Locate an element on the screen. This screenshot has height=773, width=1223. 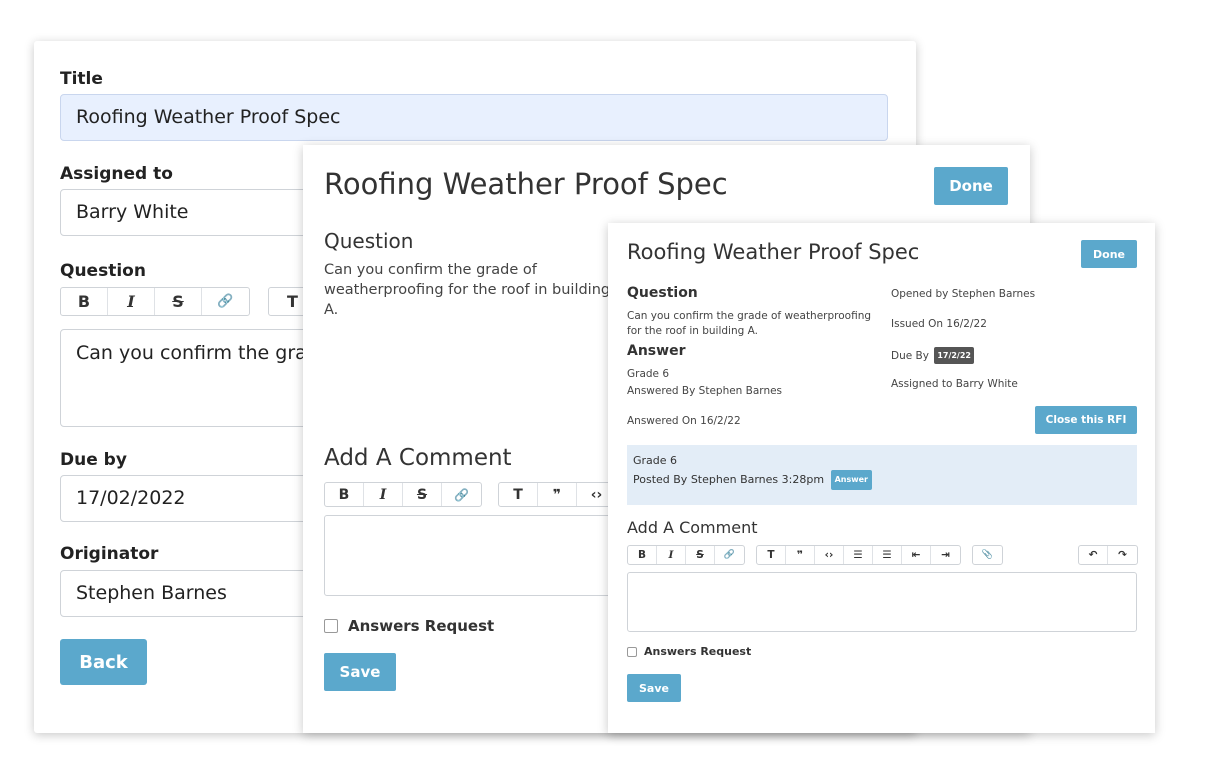
assigned-to: Assigned to Barry White is located at coordinates (954, 384).